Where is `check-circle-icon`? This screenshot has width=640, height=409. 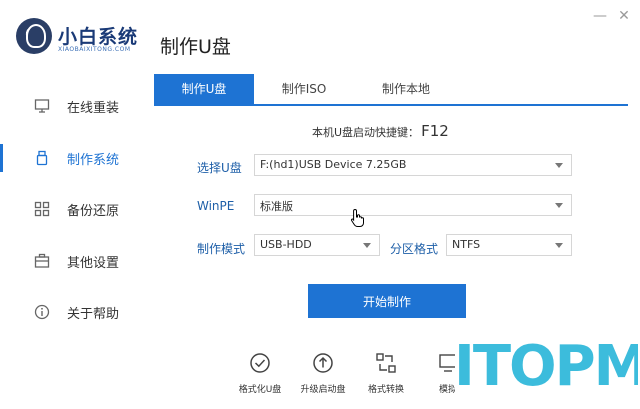 check-circle-icon is located at coordinates (260, 363).